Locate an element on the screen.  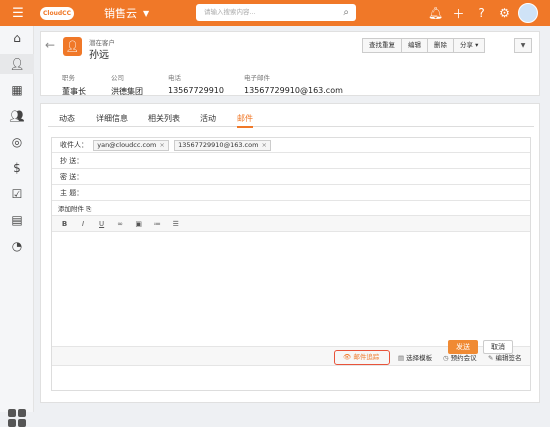
record-name: 孙远 is located at coordinates (99, 55).